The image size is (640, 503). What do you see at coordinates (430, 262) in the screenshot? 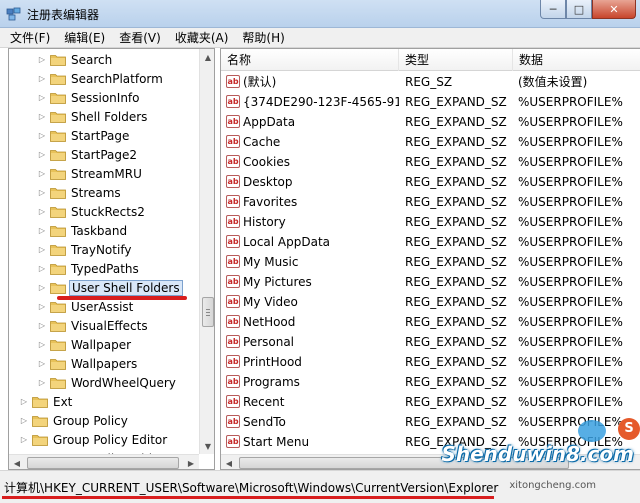
I see `list-row: ab My Music REG_EXPAND_SZ %USERPROFILE%` at bounding box center [430, 262].